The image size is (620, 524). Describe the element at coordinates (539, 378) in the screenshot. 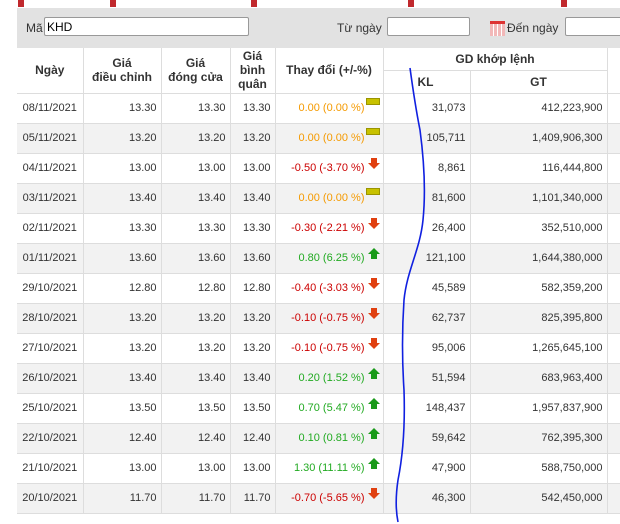

I see `value-cell: 683,963,400` at that location.